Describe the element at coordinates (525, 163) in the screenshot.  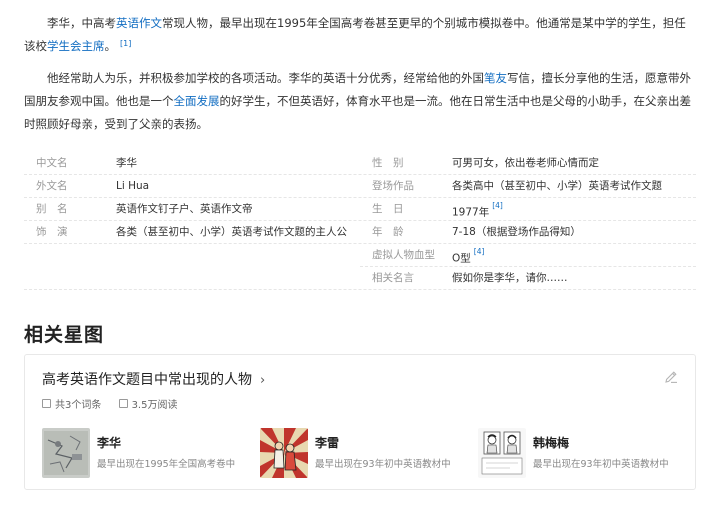
I see `info-value: 可男可女，依出卷老师心情而定` at that location.